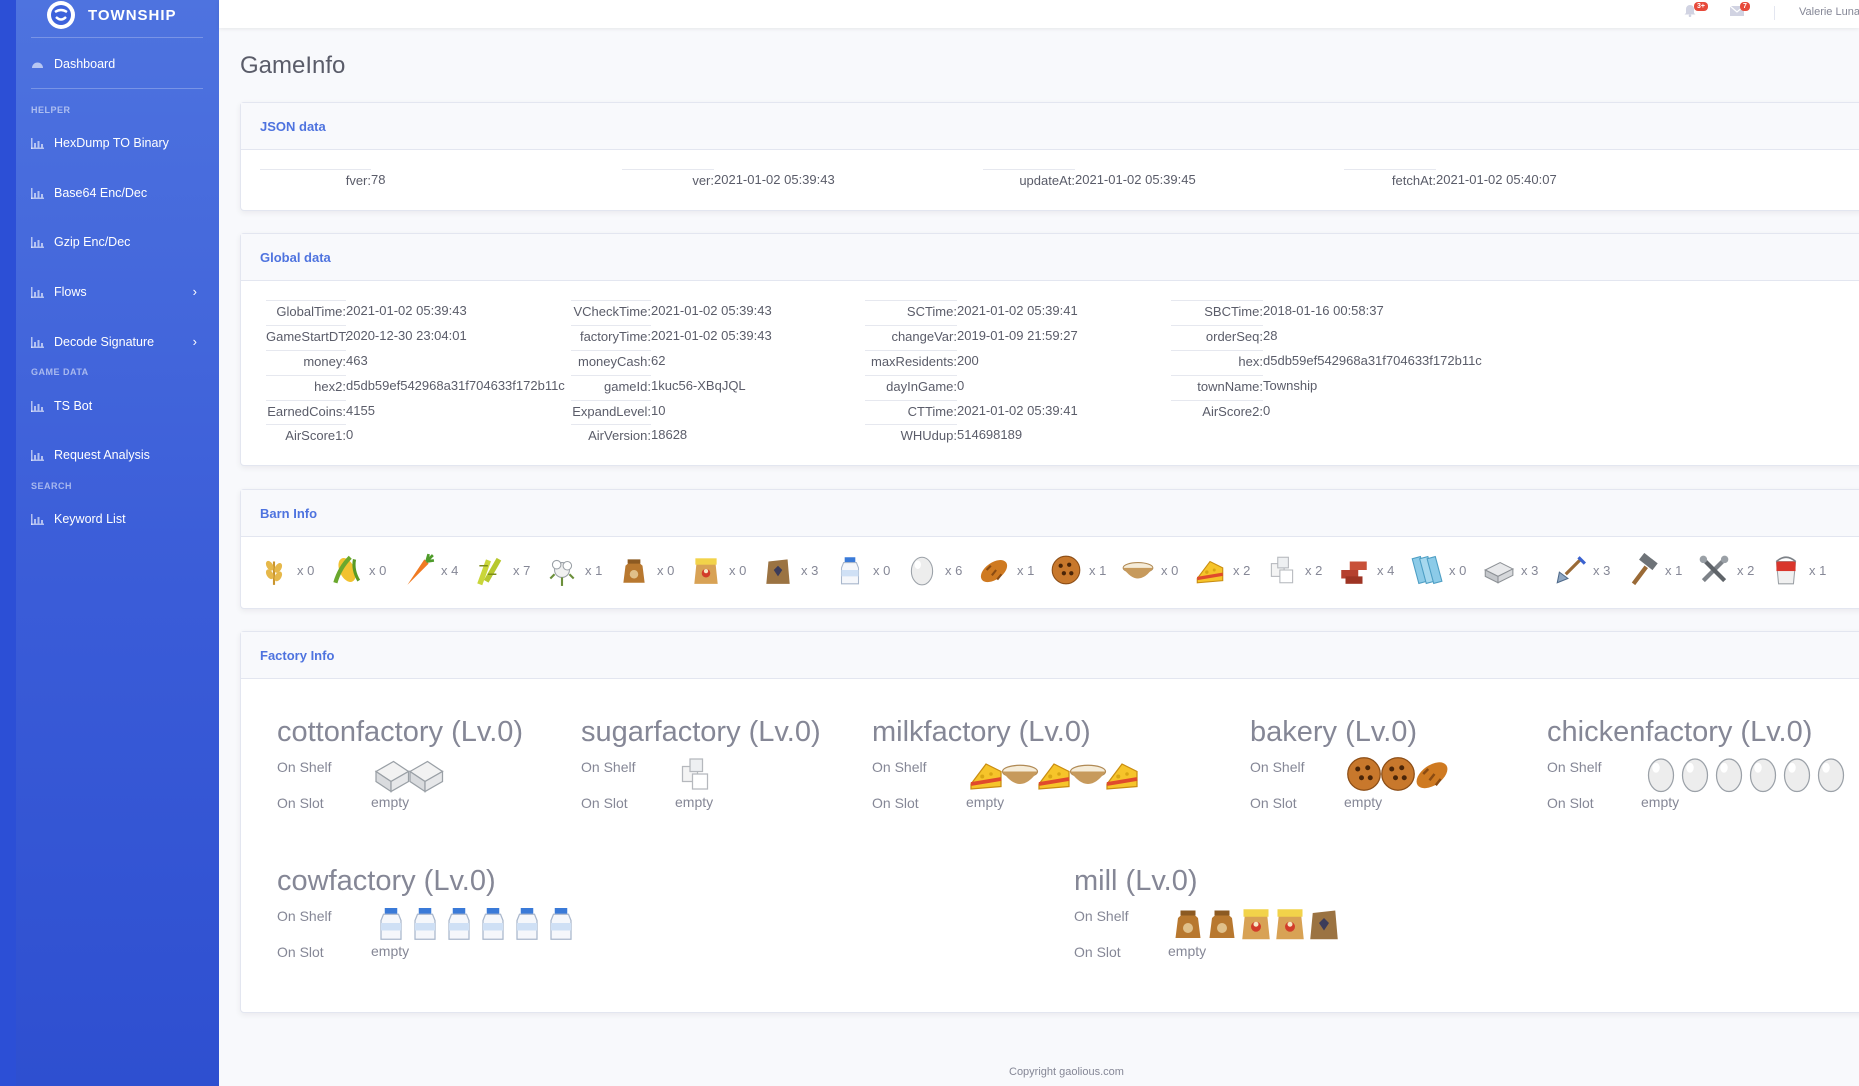  Describe the element at coordinates (489, 571) in the screenshot. I see `sugarcane-icon` at that location.